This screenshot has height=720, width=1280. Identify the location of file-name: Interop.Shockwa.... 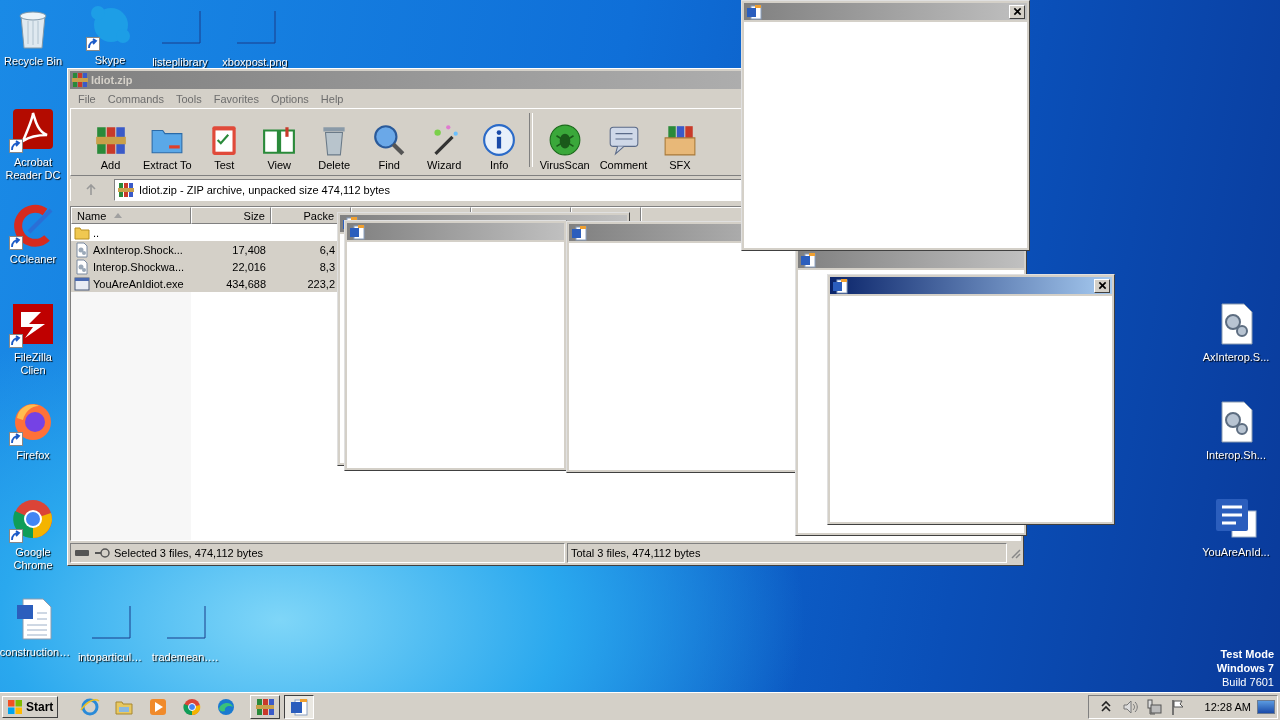
(139, 266).